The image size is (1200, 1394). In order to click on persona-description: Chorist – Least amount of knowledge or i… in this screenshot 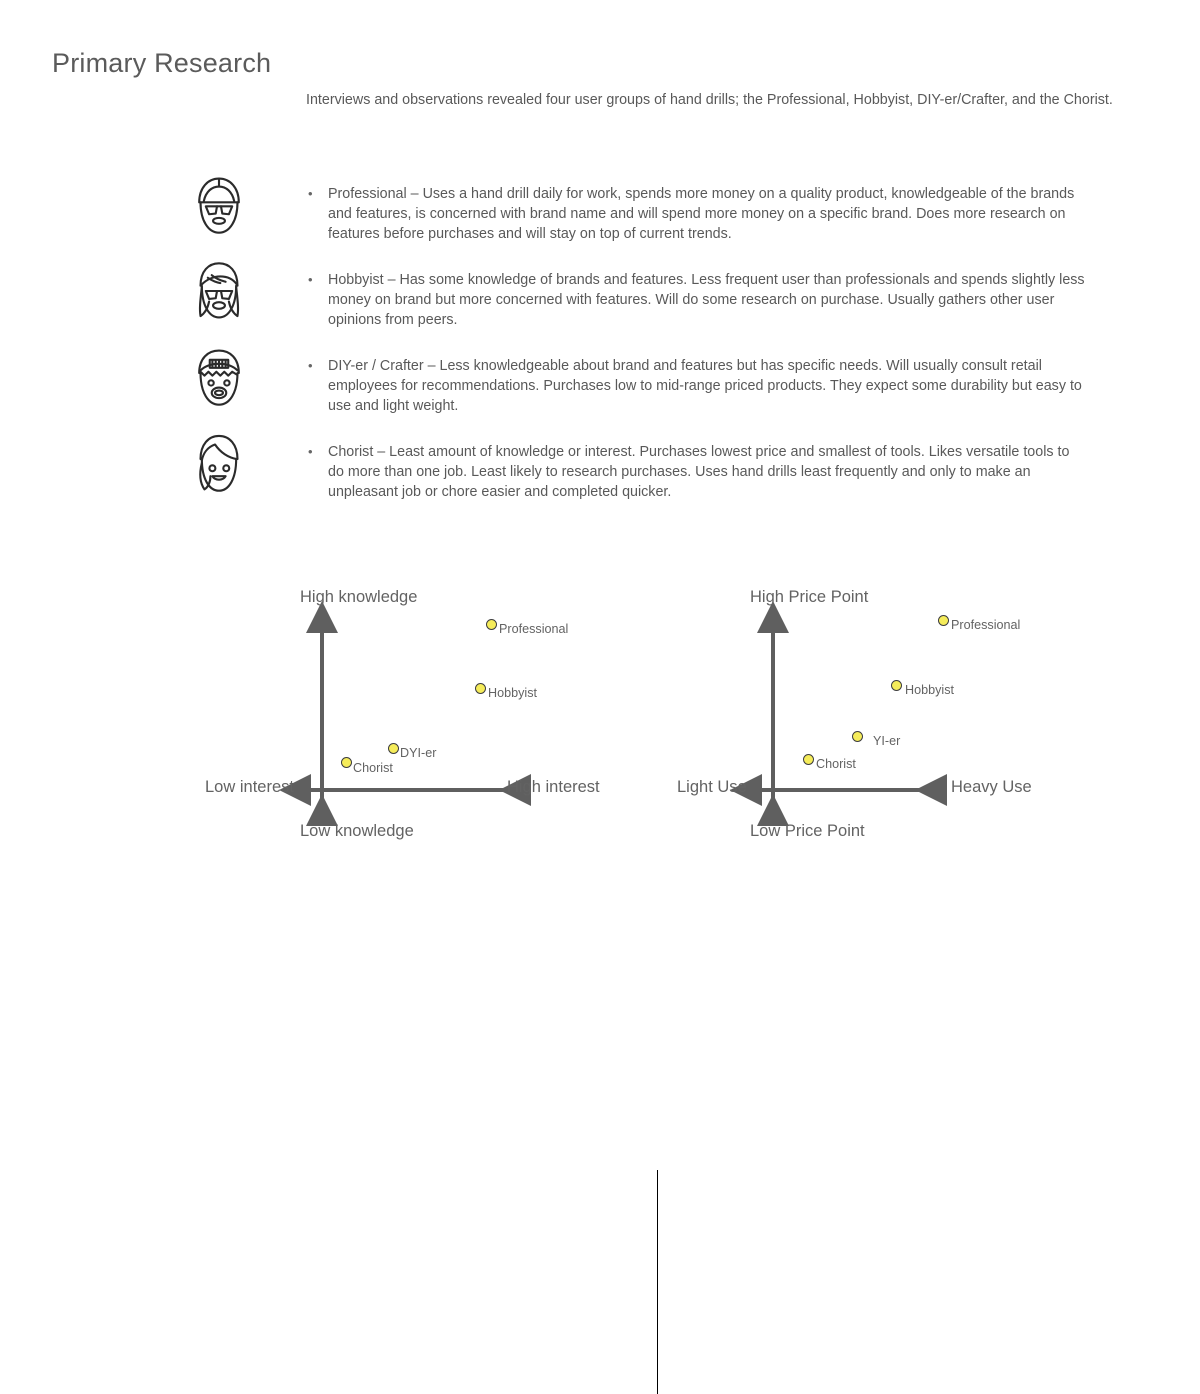, I will do `click(699, 472)`.